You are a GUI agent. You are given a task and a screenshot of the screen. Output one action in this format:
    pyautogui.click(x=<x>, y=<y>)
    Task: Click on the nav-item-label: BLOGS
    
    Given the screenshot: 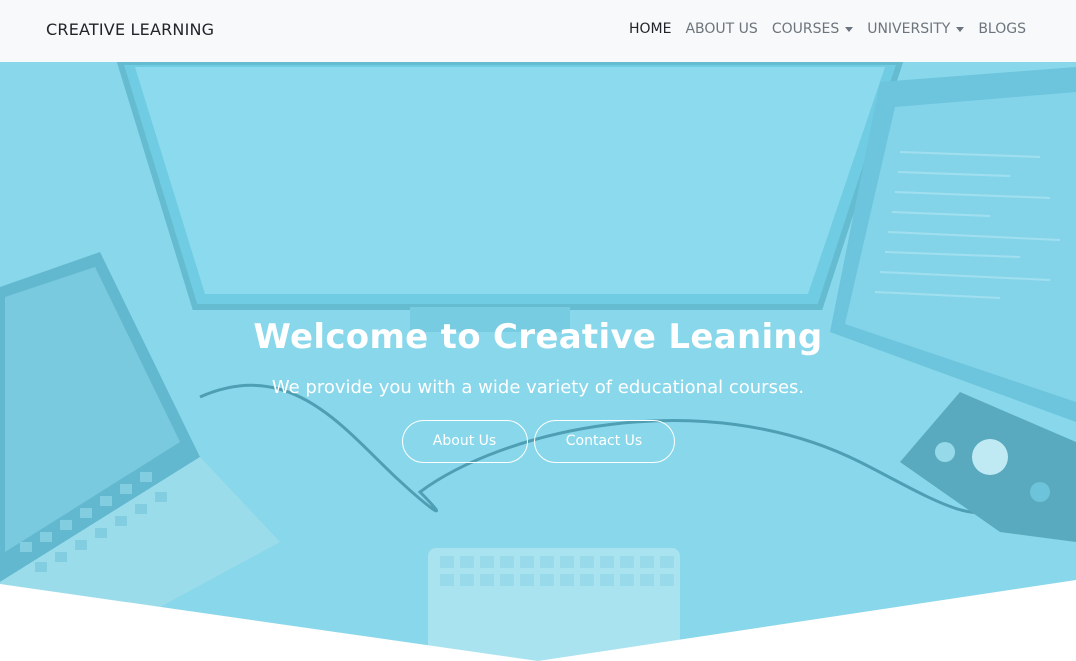 What is the action you would take?
    pyautogui.click(x=1002, y=29)
    